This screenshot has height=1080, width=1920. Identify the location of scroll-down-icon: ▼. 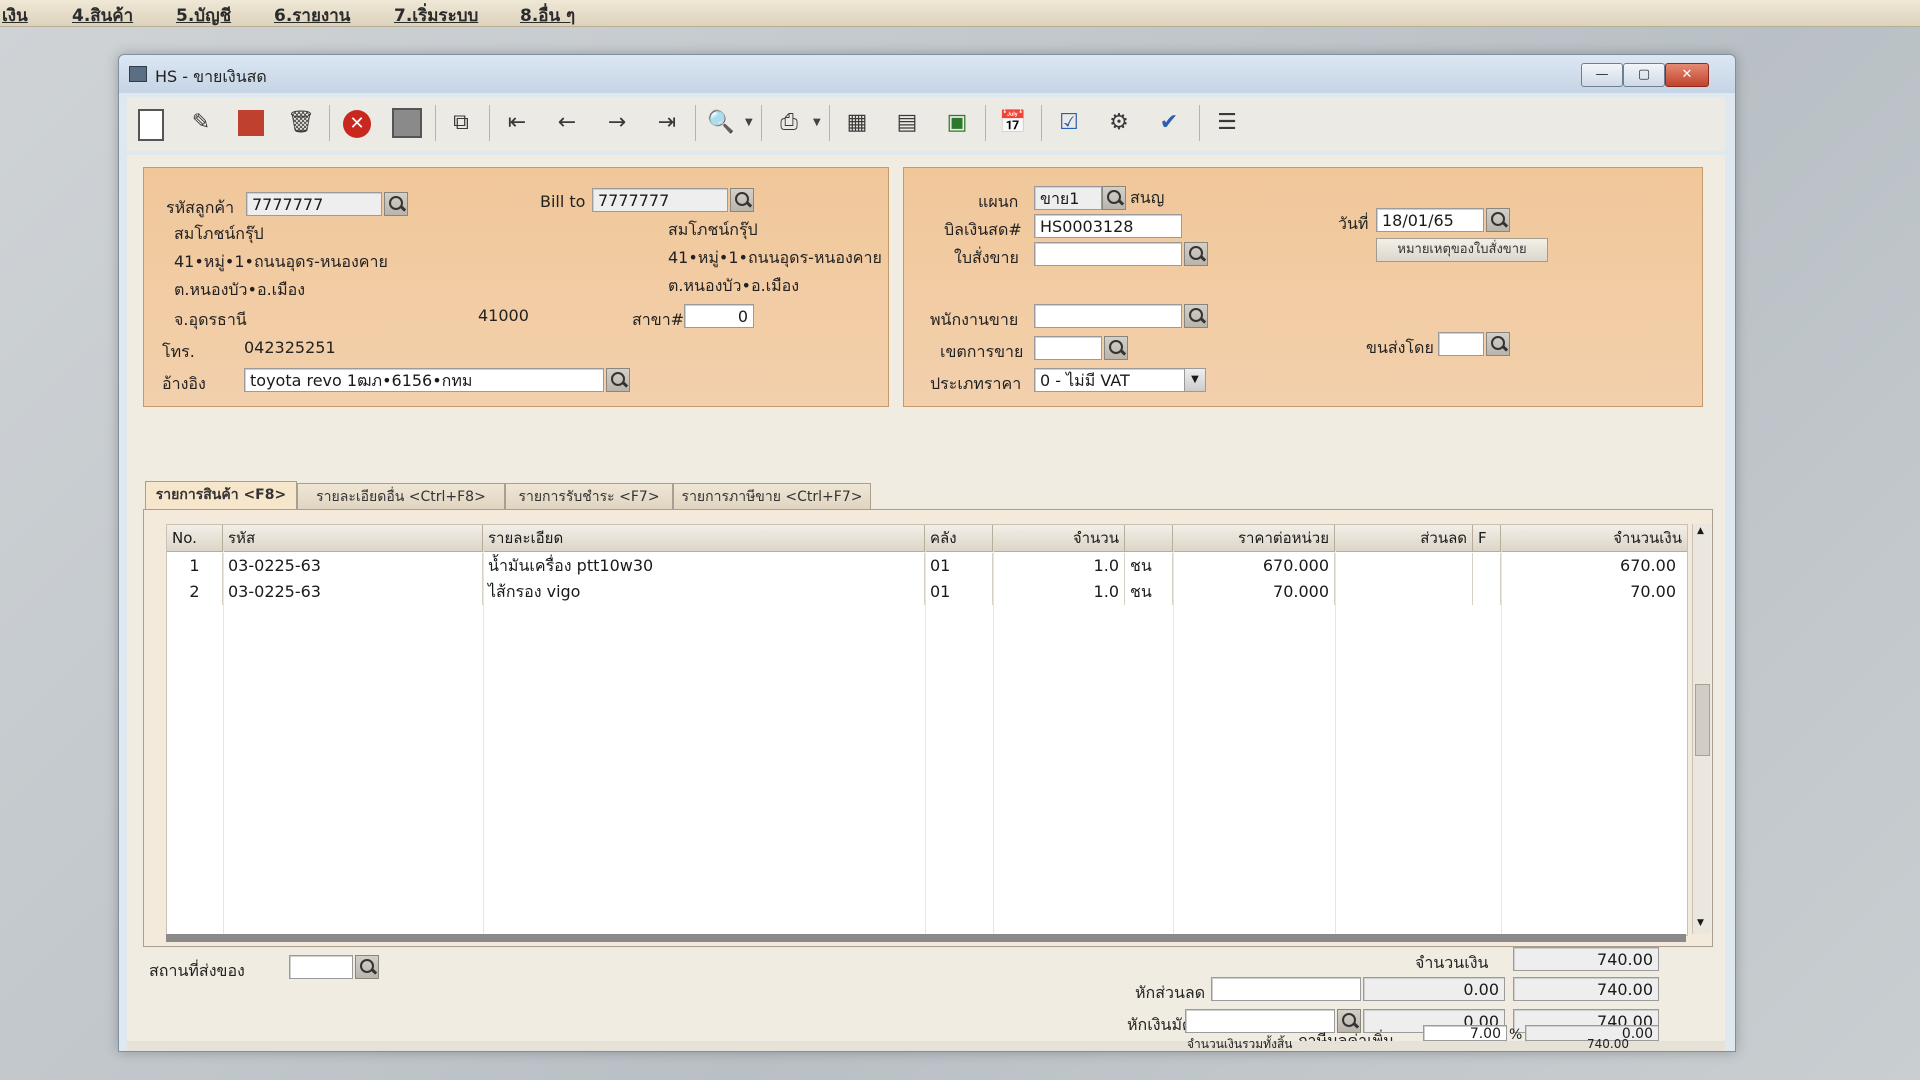
(1700, 923).